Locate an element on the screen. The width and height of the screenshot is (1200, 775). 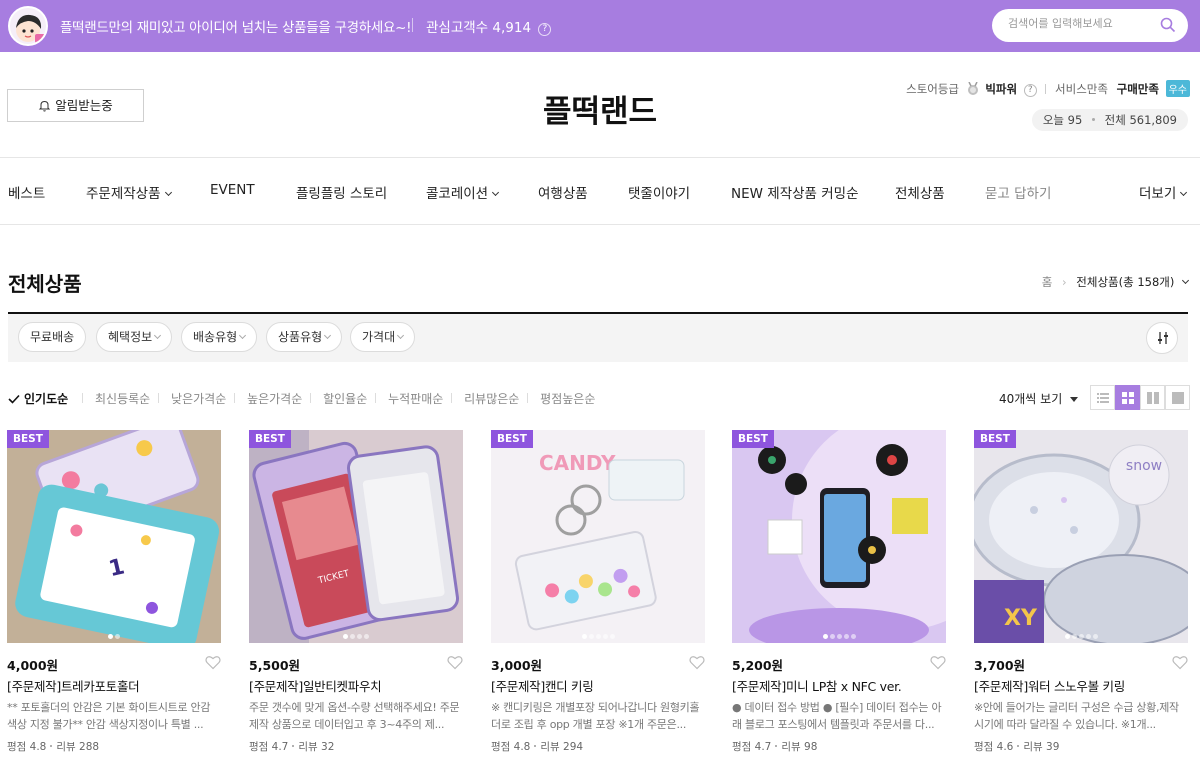
sort-popular: 인기도순 is located at coordinates (41, 398).